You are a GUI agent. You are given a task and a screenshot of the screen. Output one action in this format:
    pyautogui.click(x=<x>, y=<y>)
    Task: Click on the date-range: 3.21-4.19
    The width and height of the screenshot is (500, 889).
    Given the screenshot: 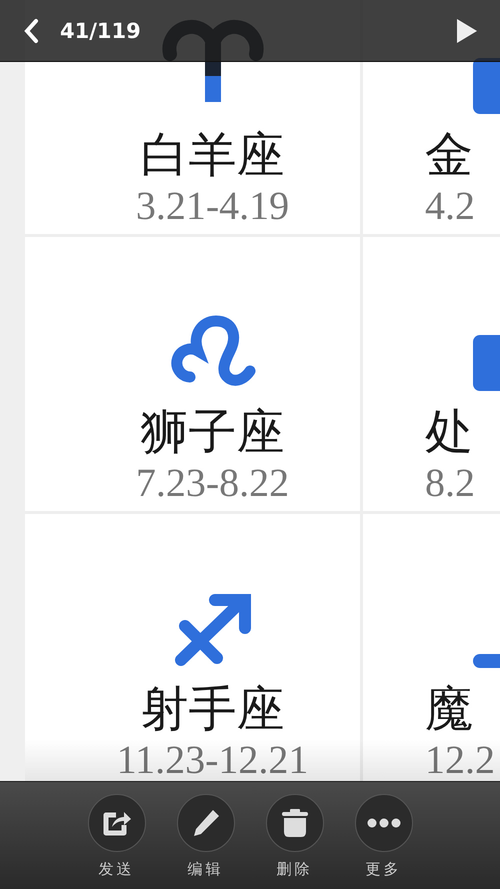 What is the action you would take?
    pyautogui.click(x=213, y=206)
    